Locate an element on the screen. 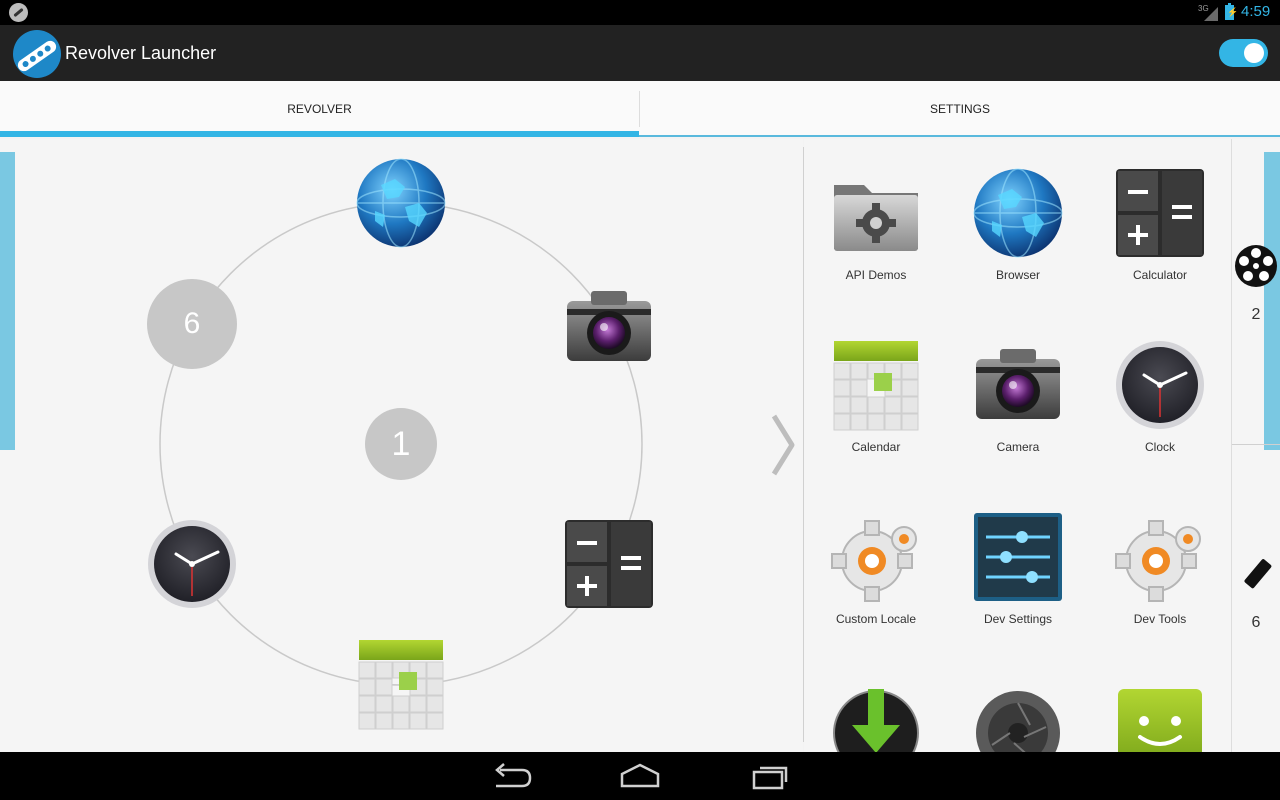  revolver-slot-calendar-icon is located at coordinates (401, 684).